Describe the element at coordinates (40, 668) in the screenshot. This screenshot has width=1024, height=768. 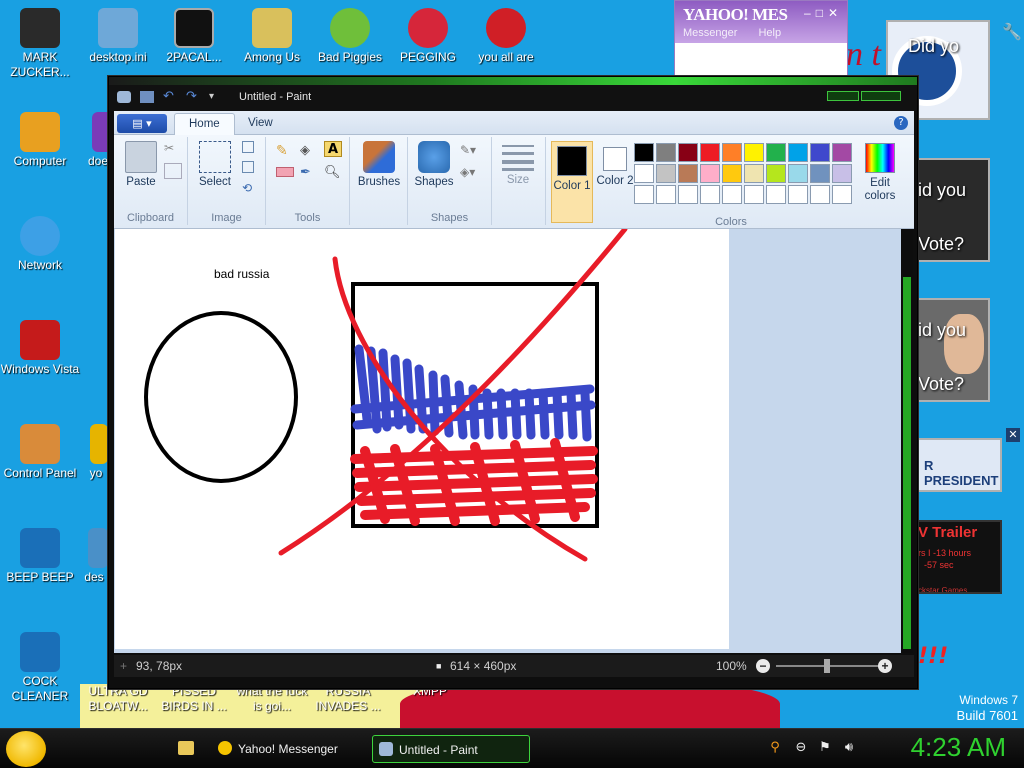
I see `desktop-icon-cock-cleaner: COCK CLEANER` at that location.